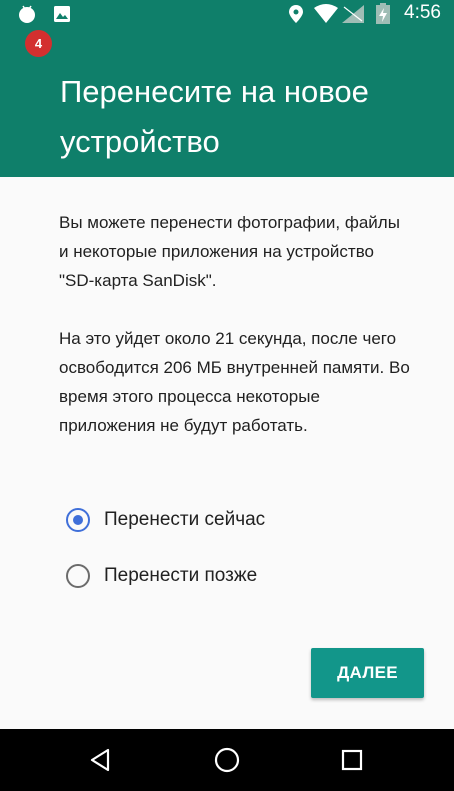 Image resolution: width=454 pixels, height=791 pixels. I want to click on next-button: ДАЛЕЕ, so click(367, 673).